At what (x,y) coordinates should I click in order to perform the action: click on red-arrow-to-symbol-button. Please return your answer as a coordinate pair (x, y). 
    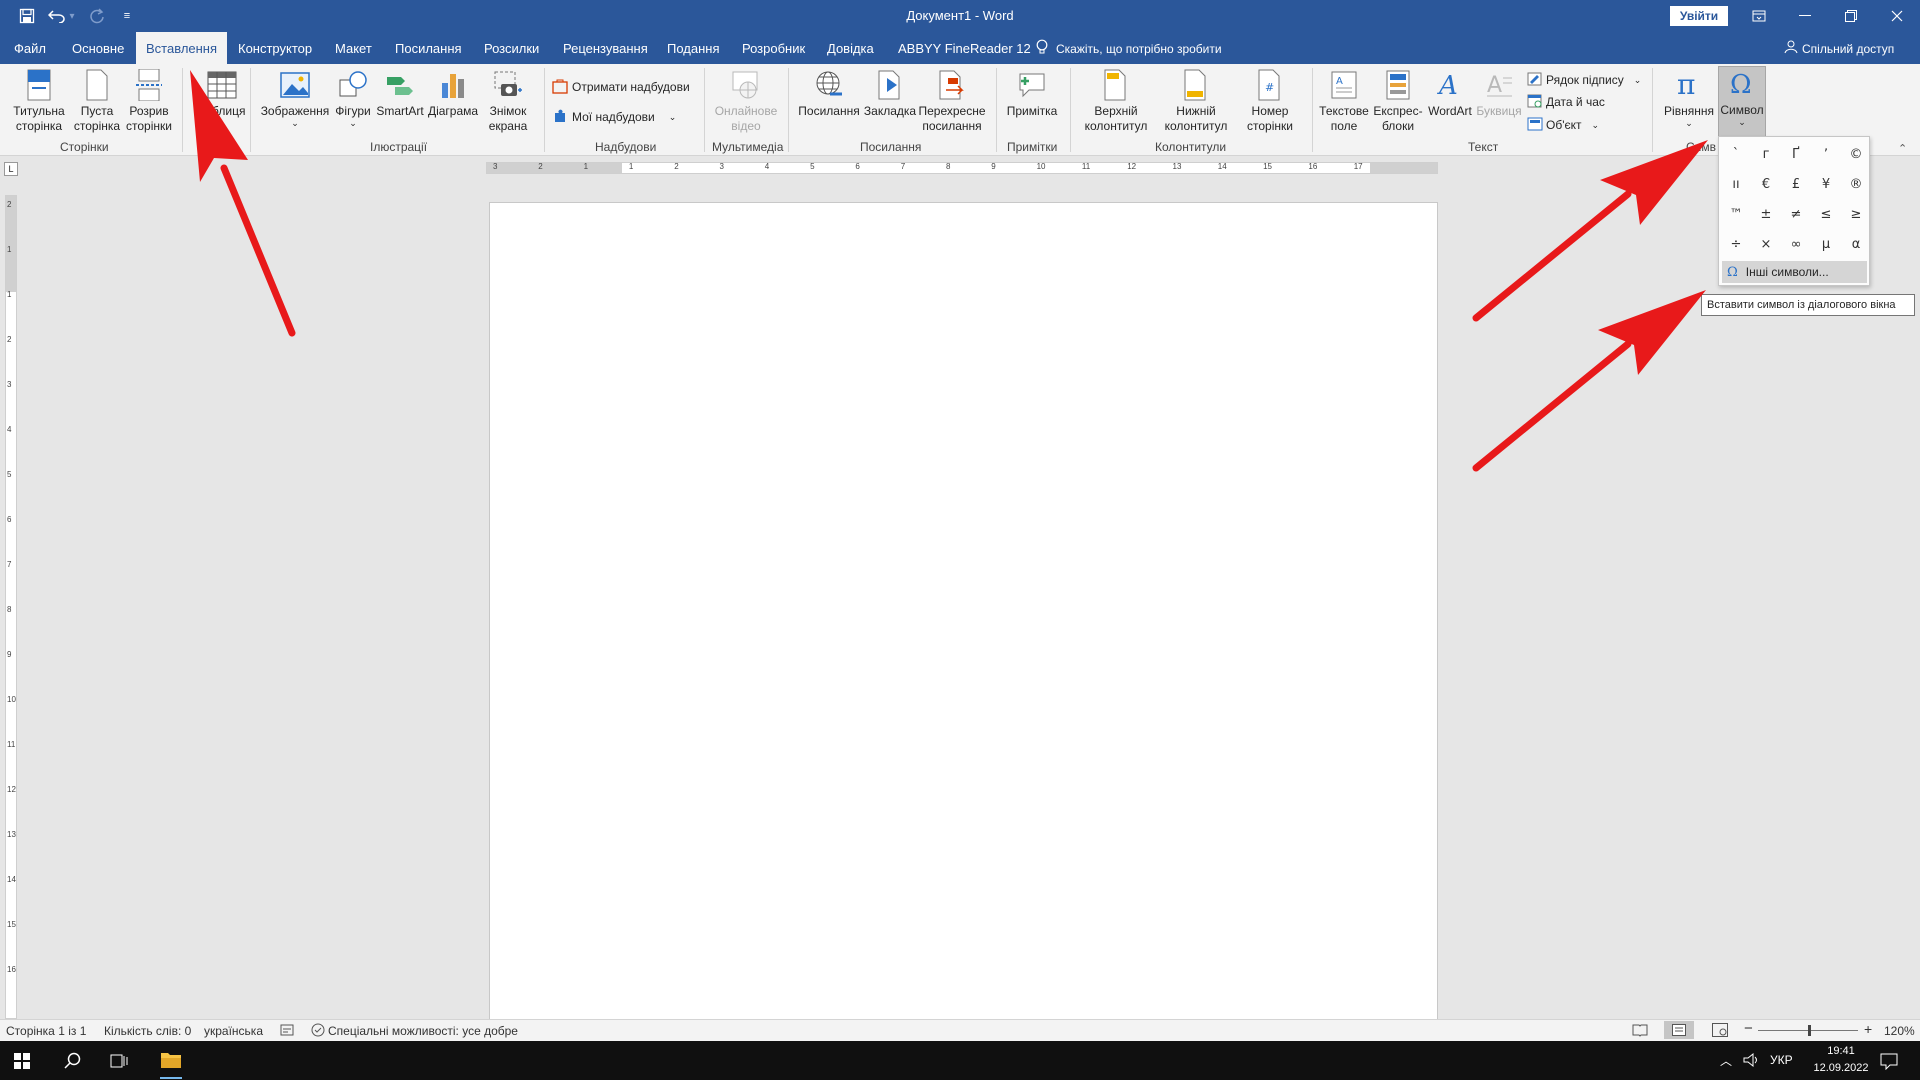
    Looking at the image, I should click on (1590, 231).